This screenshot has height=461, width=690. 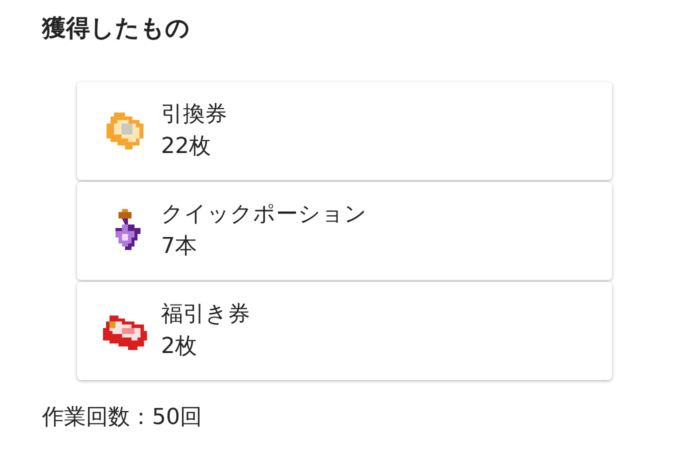 I want to click on item-count: 22枚, so click(x=186, y=147).